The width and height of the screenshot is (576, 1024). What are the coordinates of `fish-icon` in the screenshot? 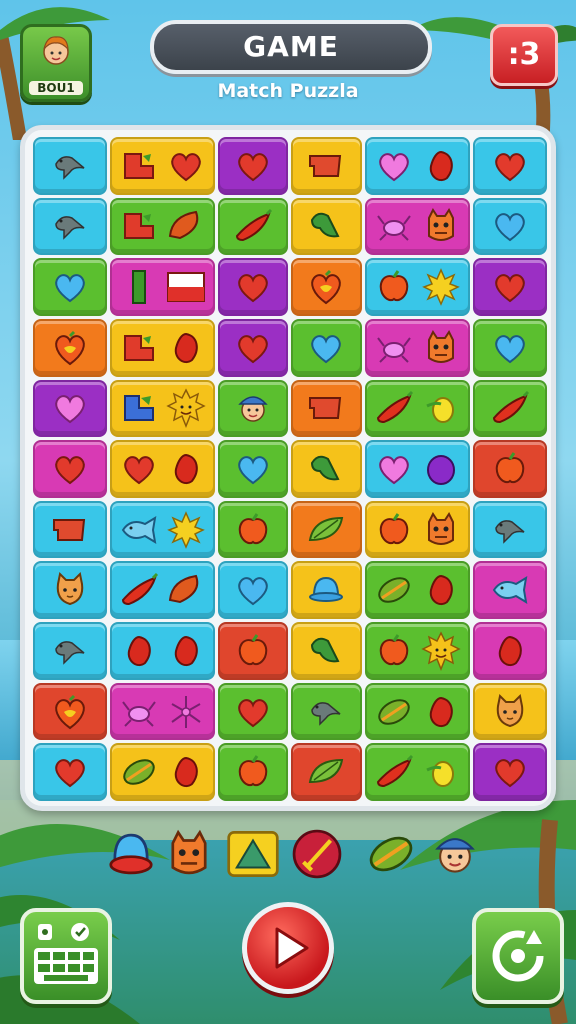 It's located at (510, 590).